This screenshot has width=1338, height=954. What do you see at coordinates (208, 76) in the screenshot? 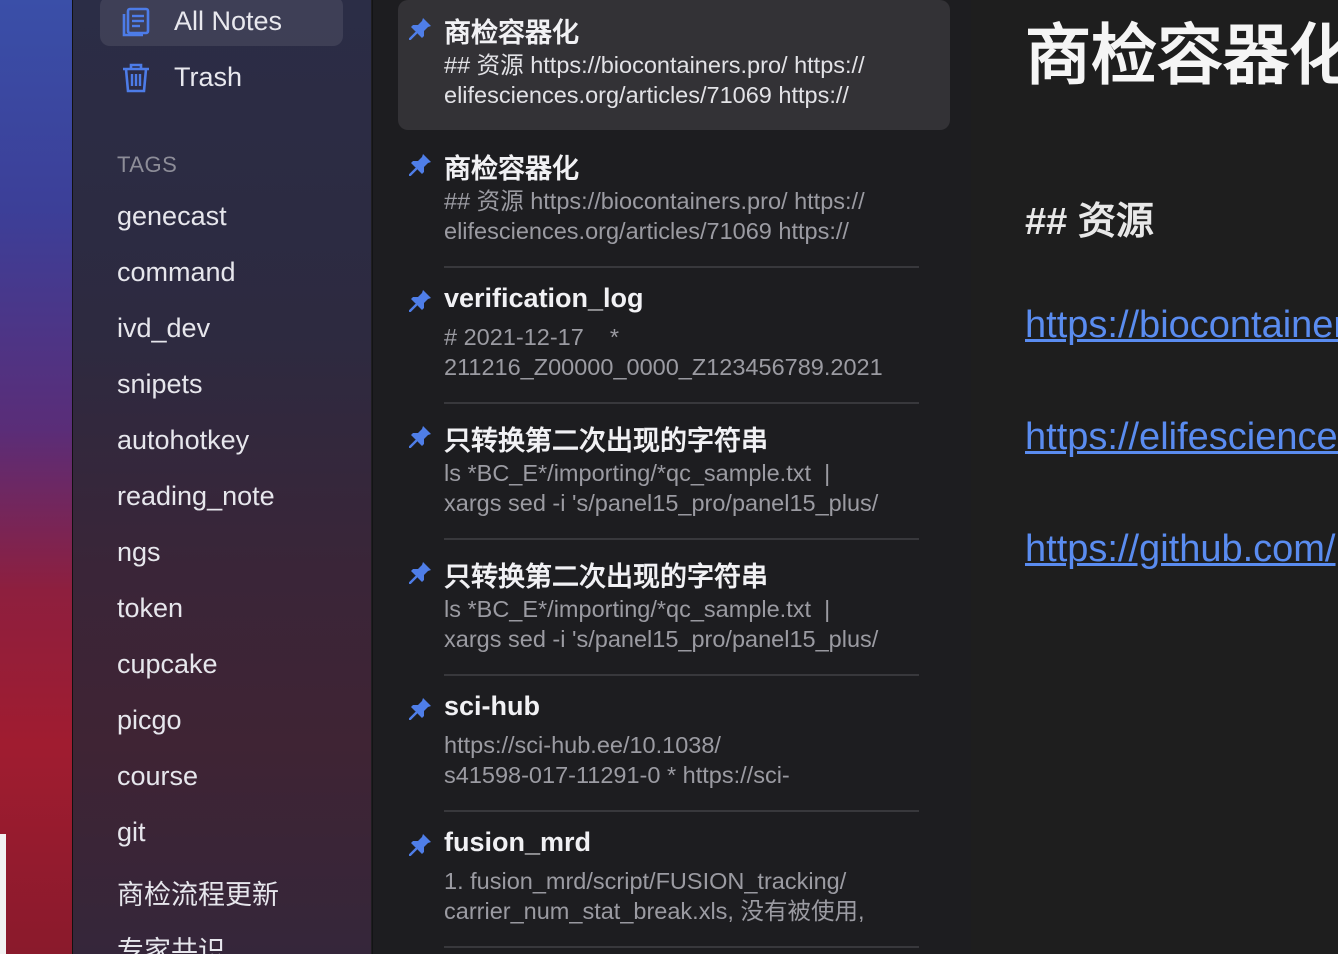
I see `sidebar-item-label: Trash` at bounding box center [208, 76].